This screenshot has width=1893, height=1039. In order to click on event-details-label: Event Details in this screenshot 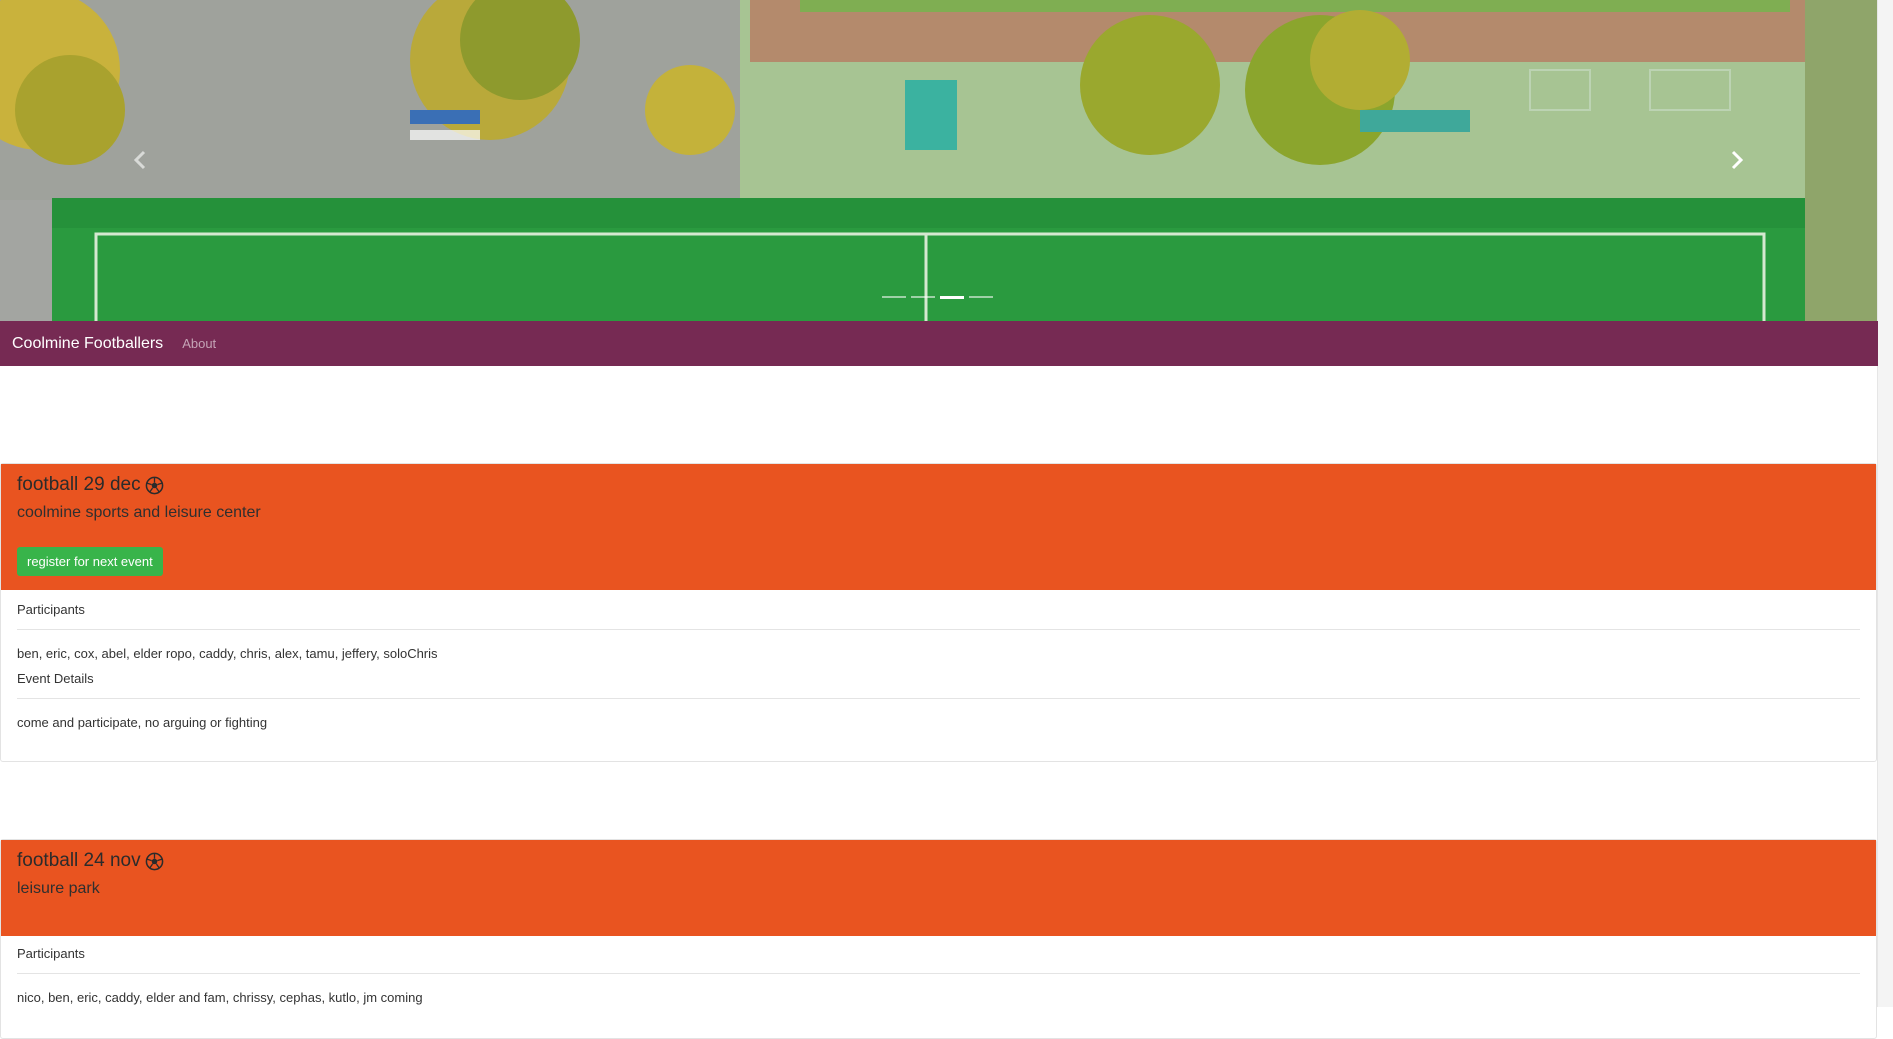, I will do `click(938, 682)`.